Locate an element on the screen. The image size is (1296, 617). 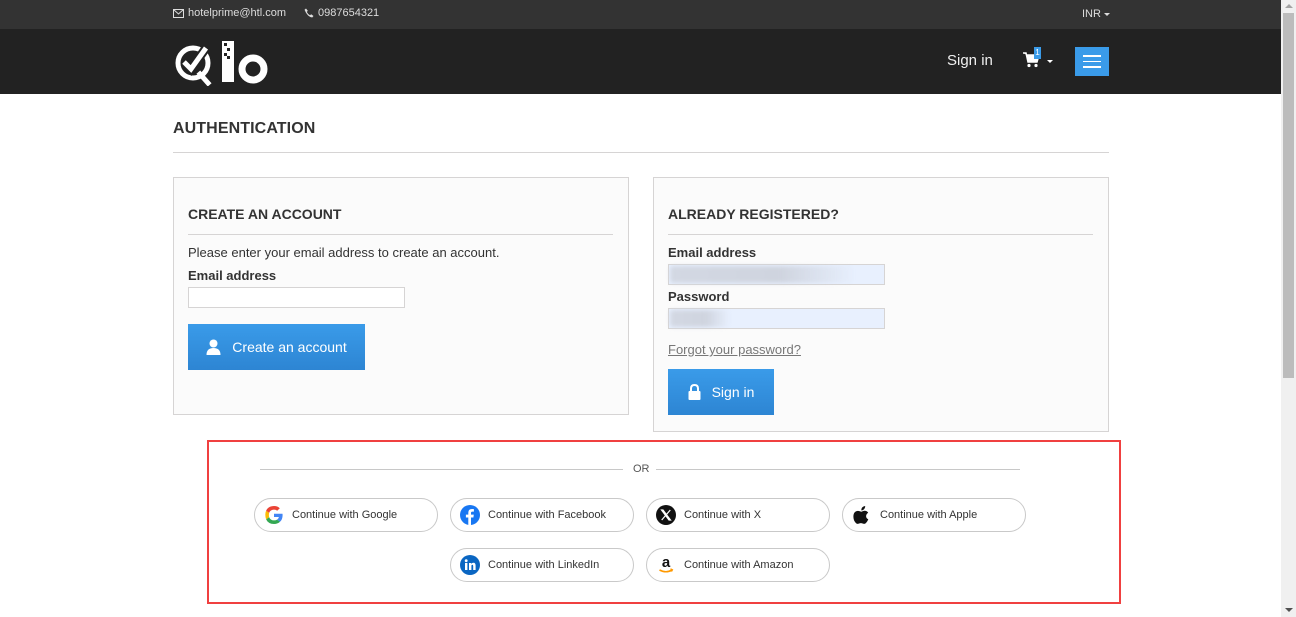
contact-email: hotelprime@htl.com is located at coordinates (229, 13).